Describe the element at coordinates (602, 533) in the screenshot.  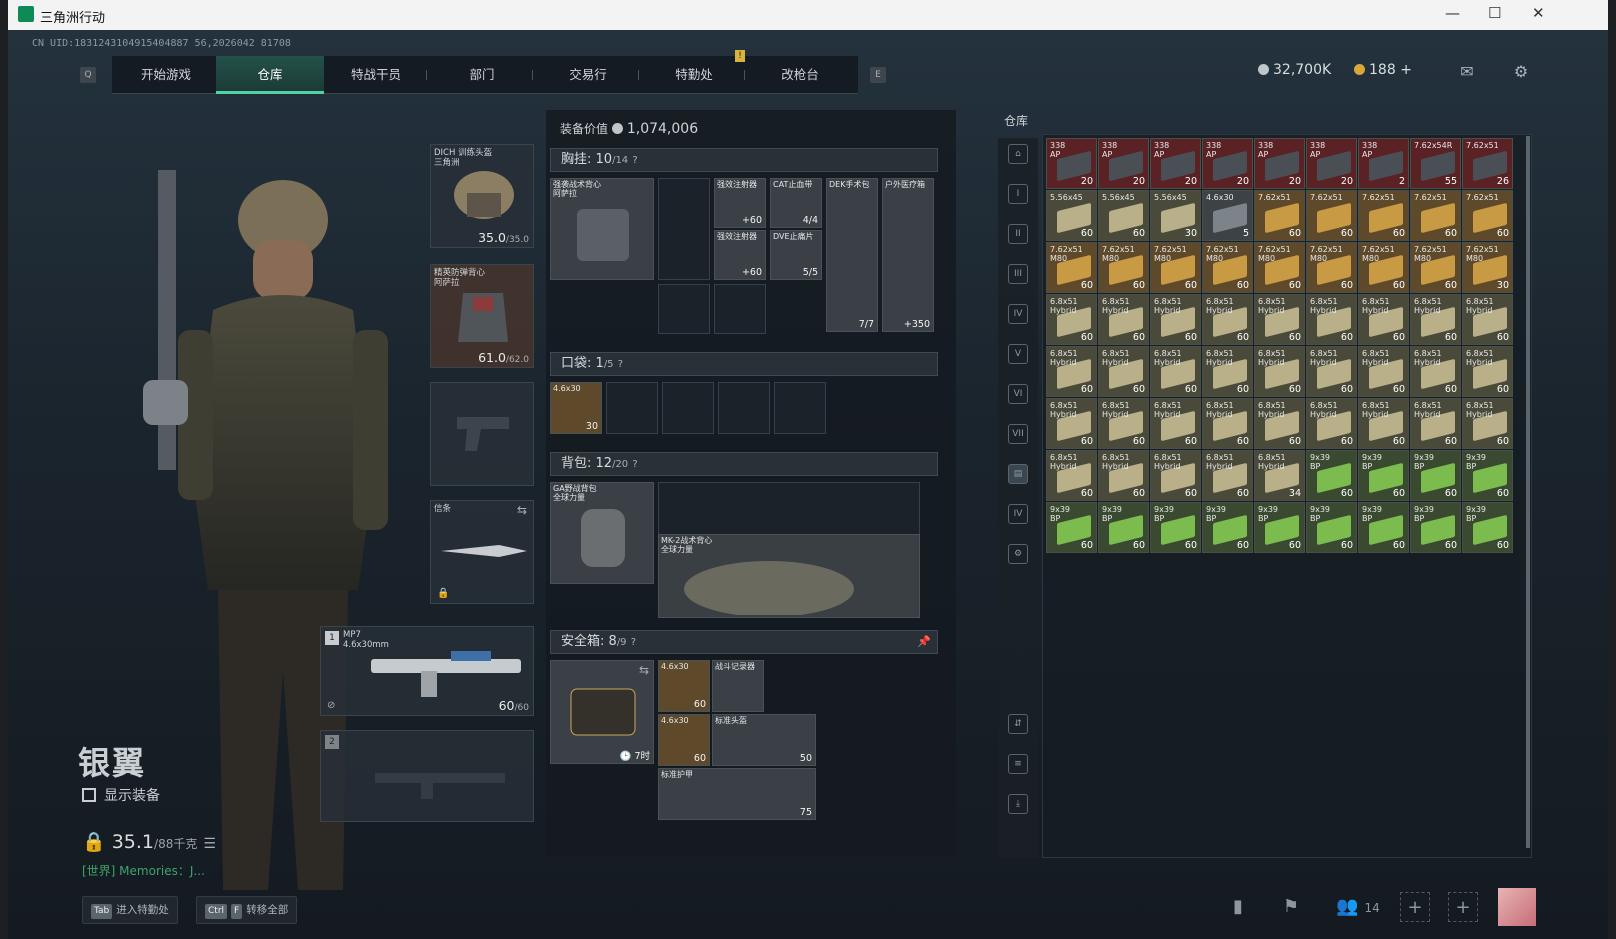
I see `backpack-item: GA野战背包 全球力量` at that location.